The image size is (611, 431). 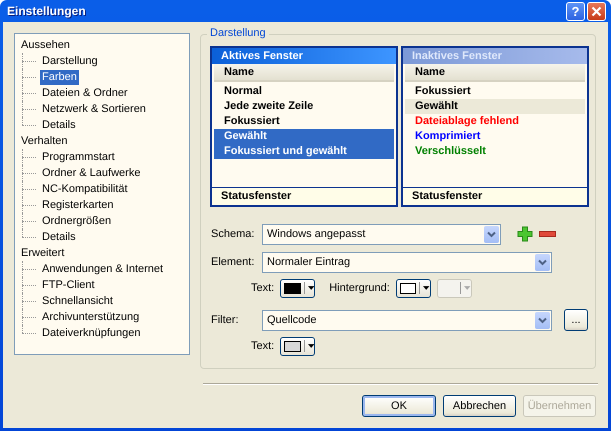 What do you see at coordinates (78, 157) in the screenshot?
I see `tree-item: Programmstart` at bounding box center [78, 157].